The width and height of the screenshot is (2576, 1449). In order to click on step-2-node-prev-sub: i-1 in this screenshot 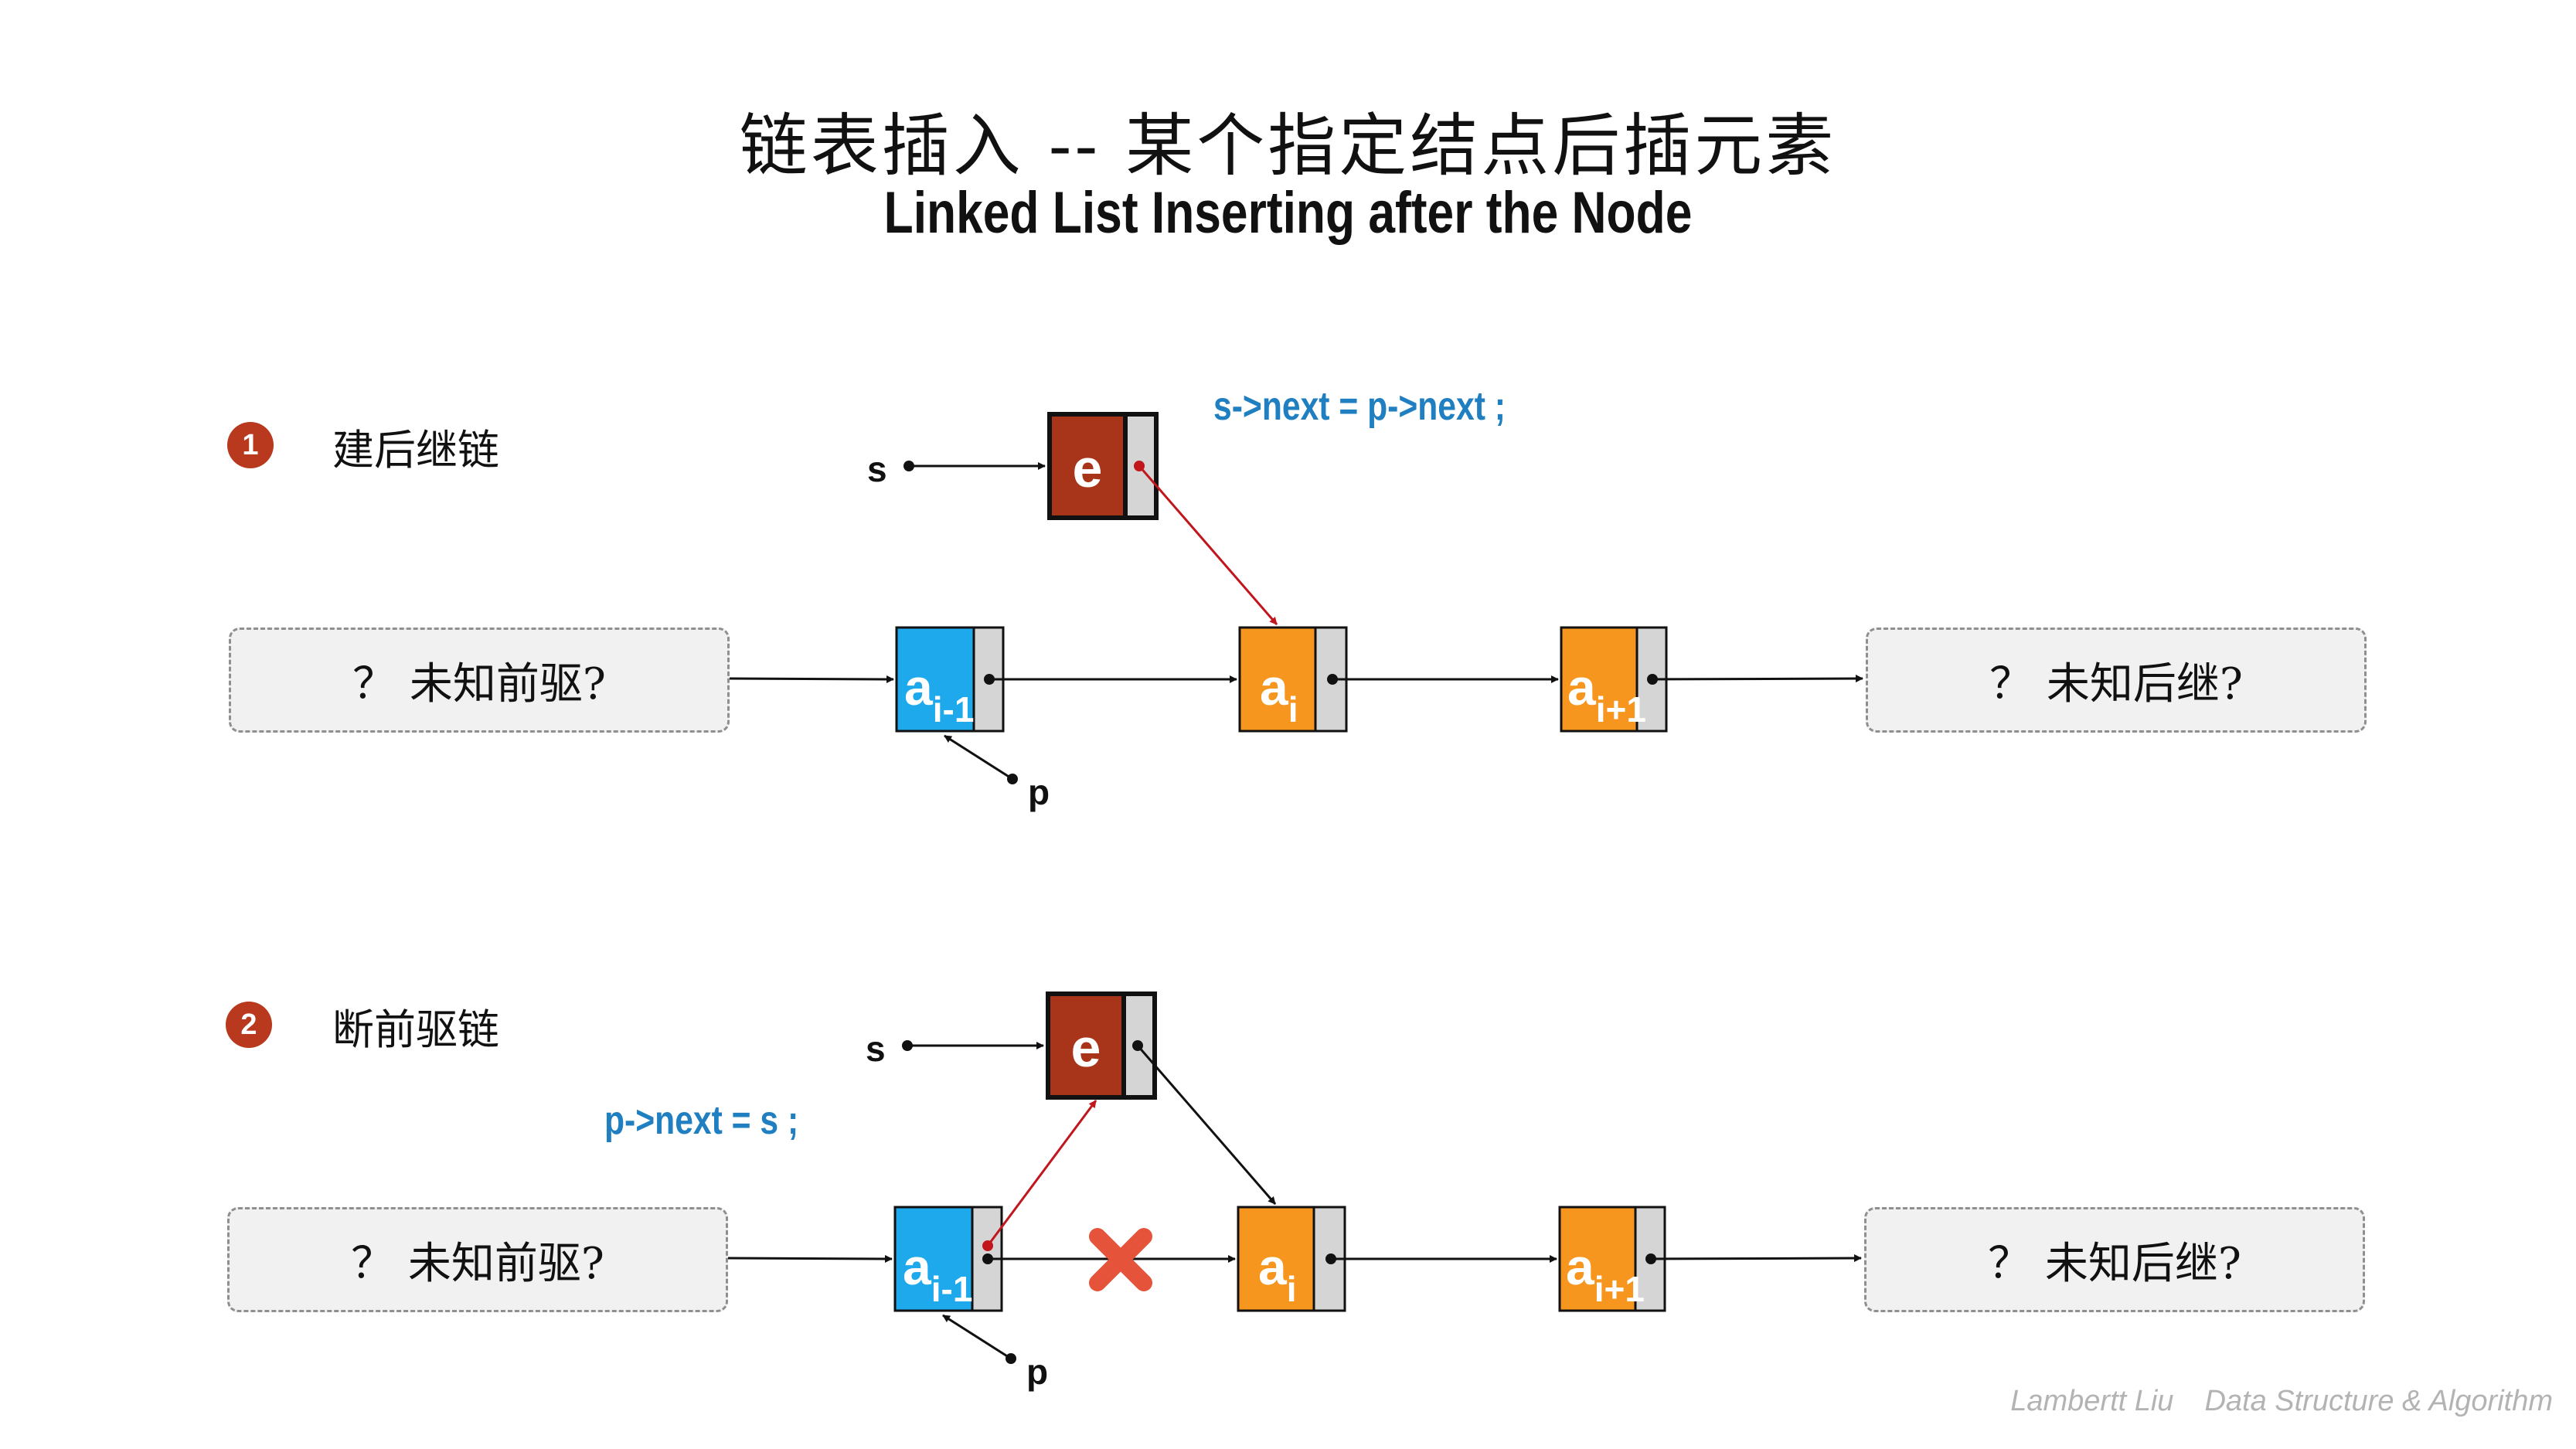, I will do `click(952, 1289)`.